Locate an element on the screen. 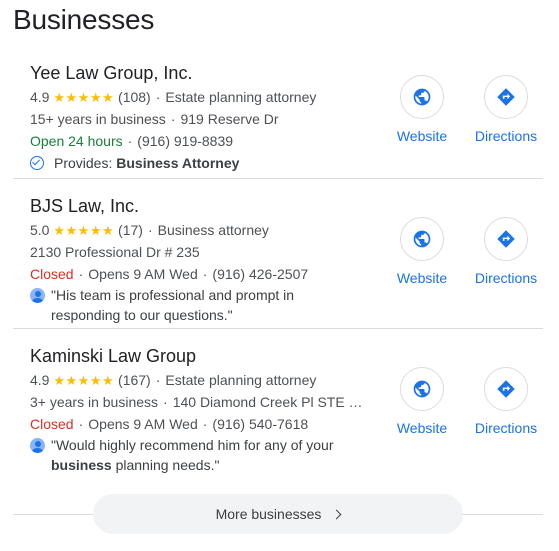 This screenshot has height=551, width=559. rating-line: 4.9 ★★★★★ (108) · Estate planning attorney is located at coordinates (173, 97).